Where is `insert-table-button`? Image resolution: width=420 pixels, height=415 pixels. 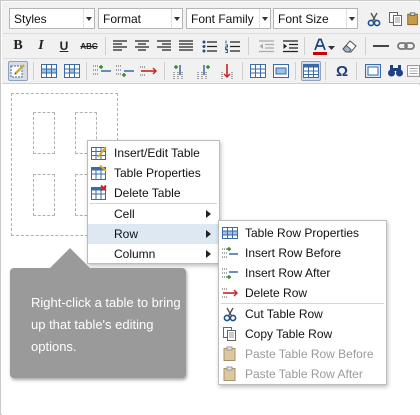 insert-table-button is located at coordinates (311, 71).